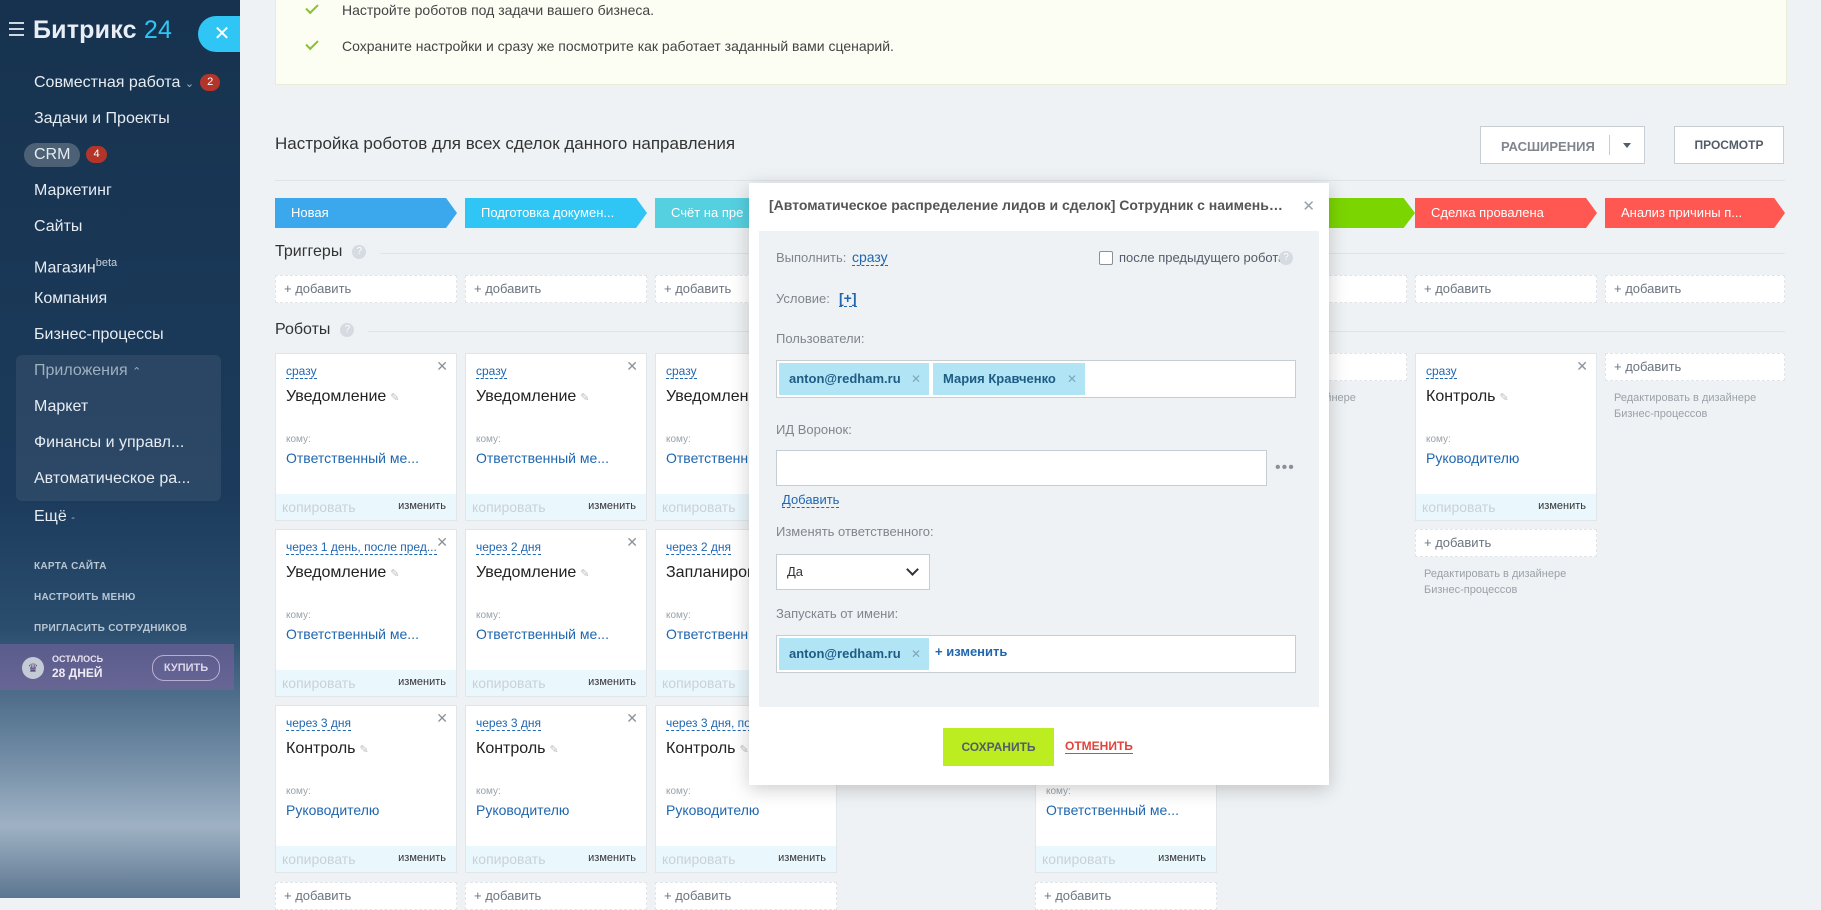 The width and height of the screenshot is (1821, 910). Describe the element at coordinates (120, 230) in the screenshot. I see `nav-item-sites: Сайты` at that location.